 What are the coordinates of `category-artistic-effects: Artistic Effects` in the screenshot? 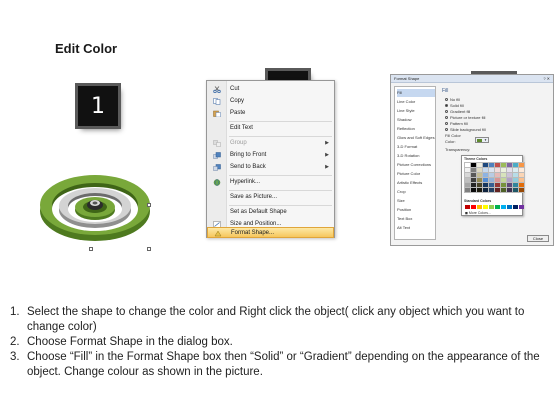 It's located at (416, 183).